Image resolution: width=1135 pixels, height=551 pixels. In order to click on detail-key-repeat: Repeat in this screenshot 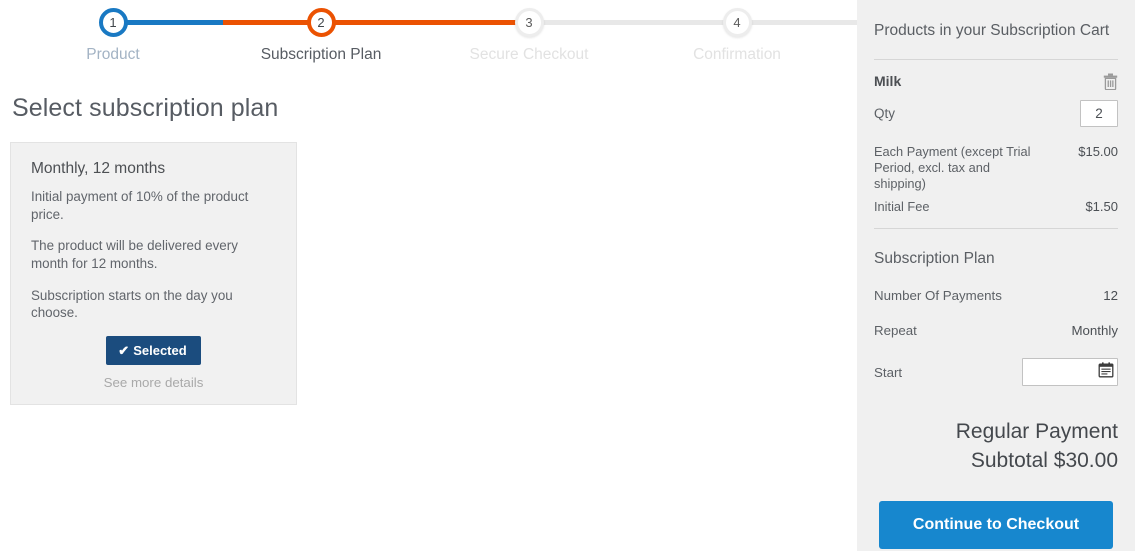, I will do `click(895, 331)`.